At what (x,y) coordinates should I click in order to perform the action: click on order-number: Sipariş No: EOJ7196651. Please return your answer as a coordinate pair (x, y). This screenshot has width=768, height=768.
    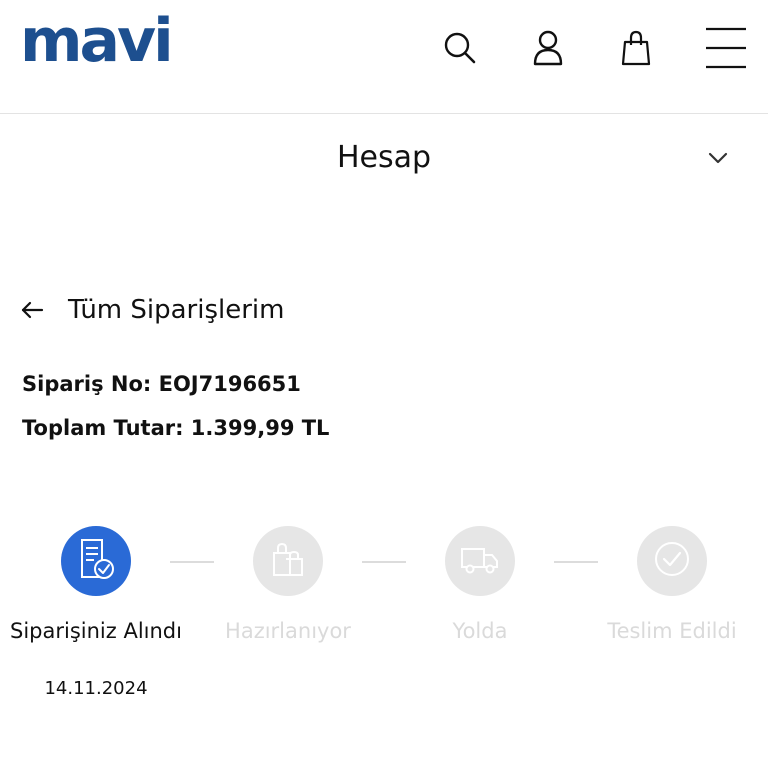
    Looking at the image, I should click on (161, 384).